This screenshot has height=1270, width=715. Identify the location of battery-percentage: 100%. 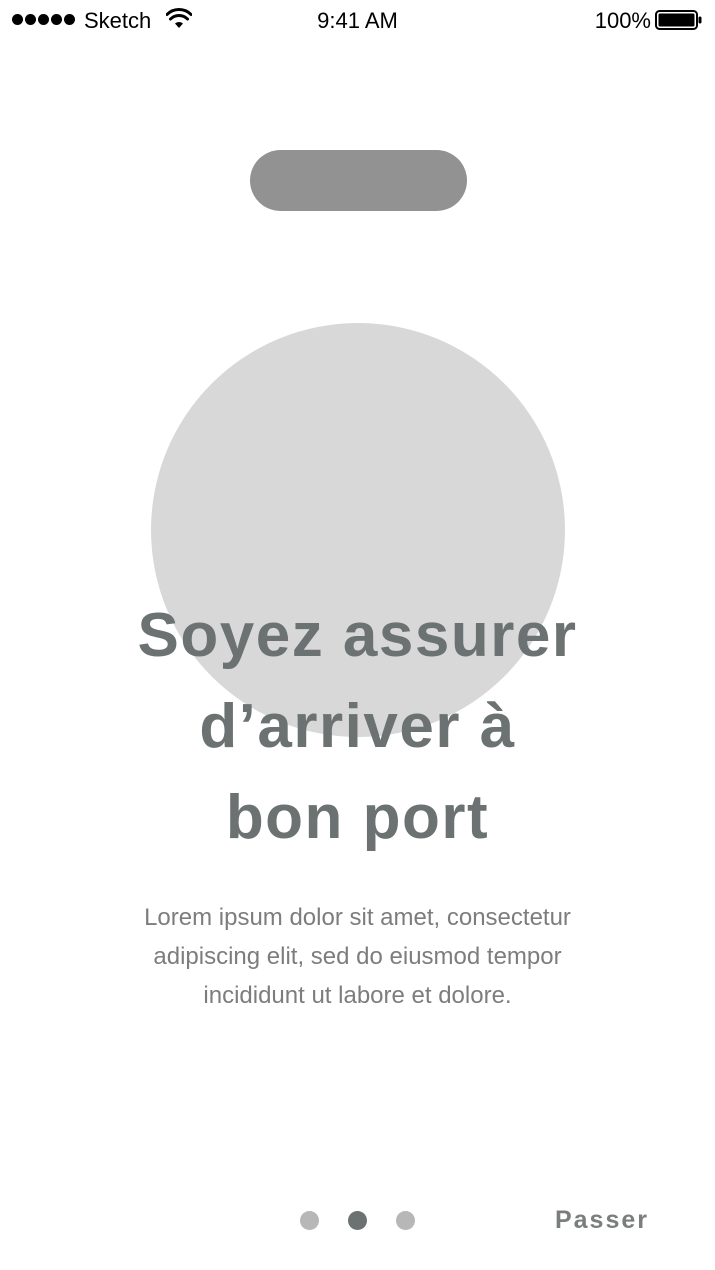
(622, 20).